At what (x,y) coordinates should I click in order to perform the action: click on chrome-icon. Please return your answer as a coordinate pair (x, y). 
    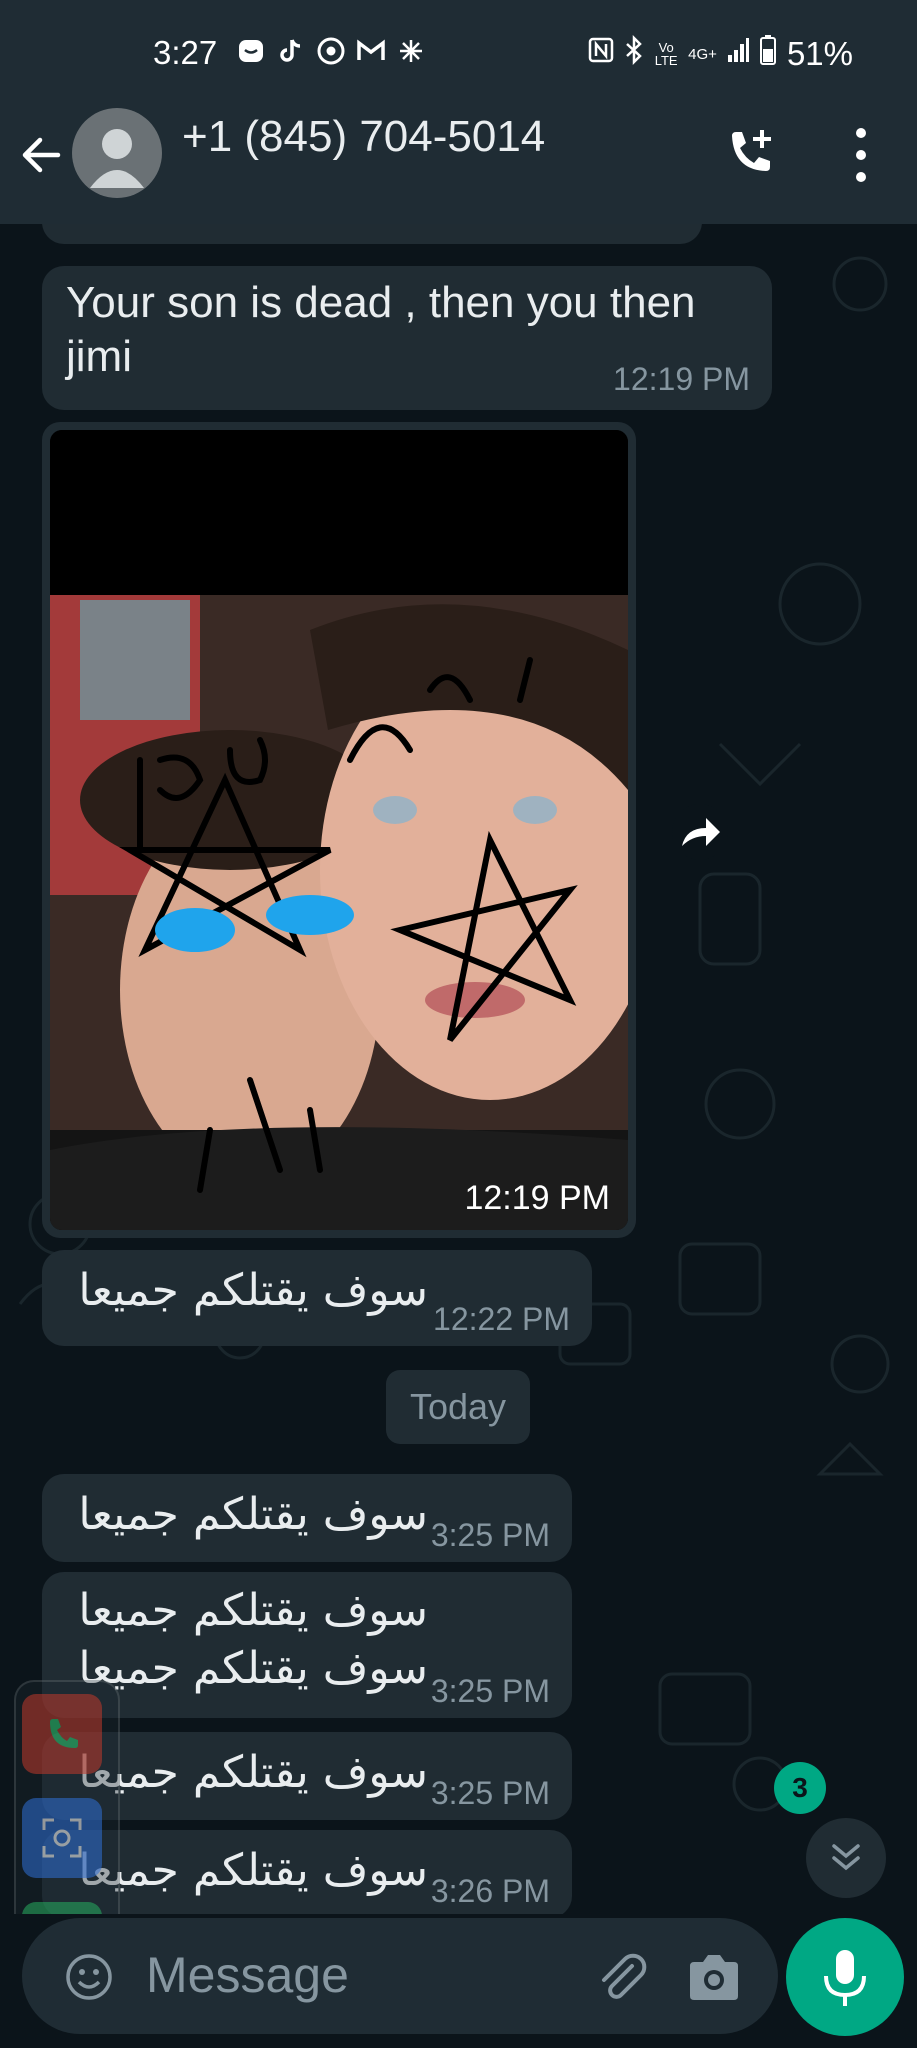
    Looking at the image, I should click on (331, 51).